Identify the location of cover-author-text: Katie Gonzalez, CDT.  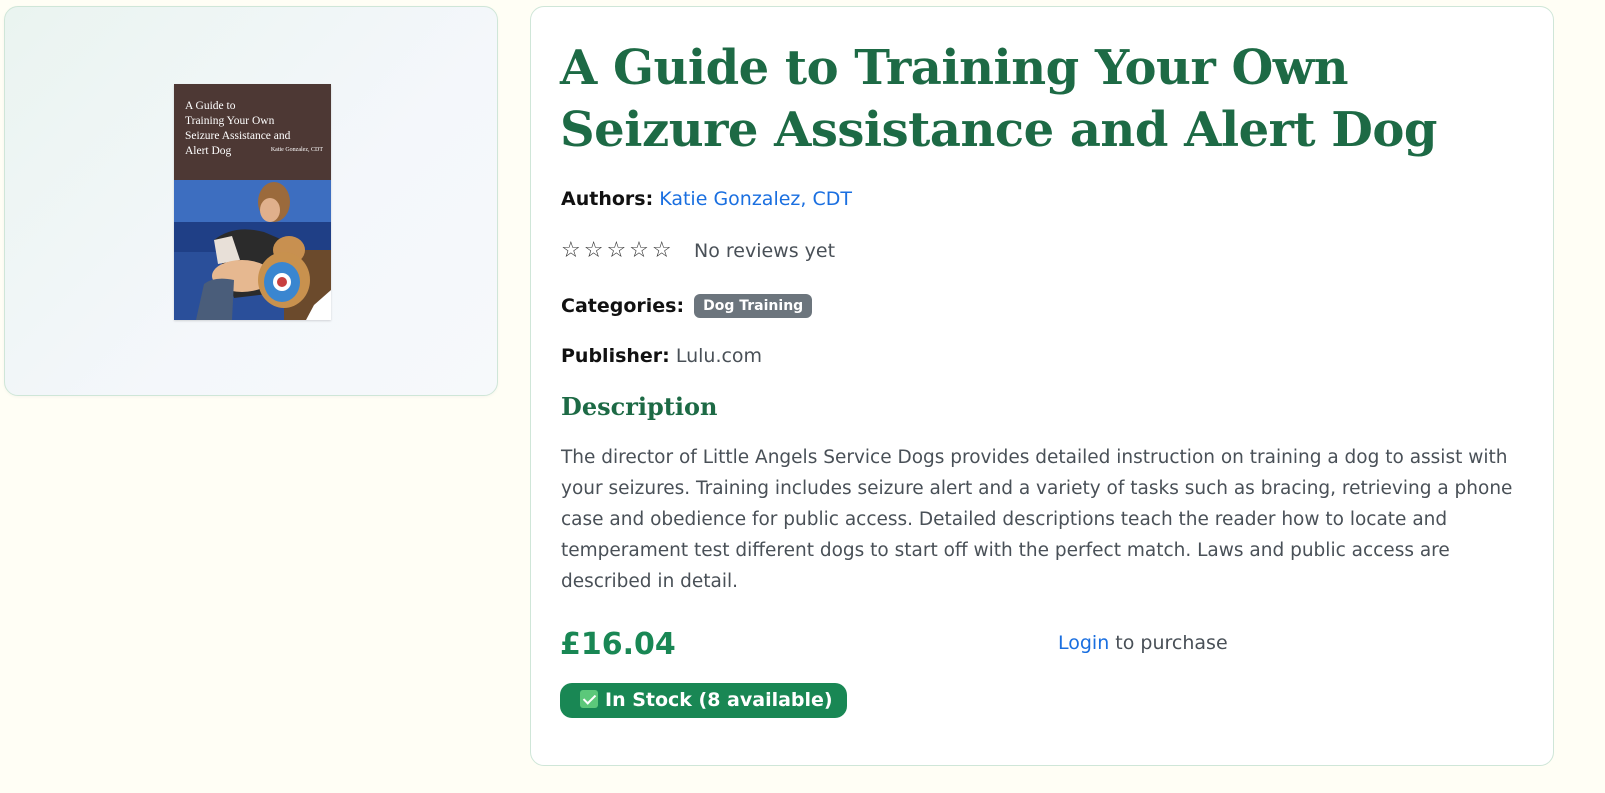
(296, 150).